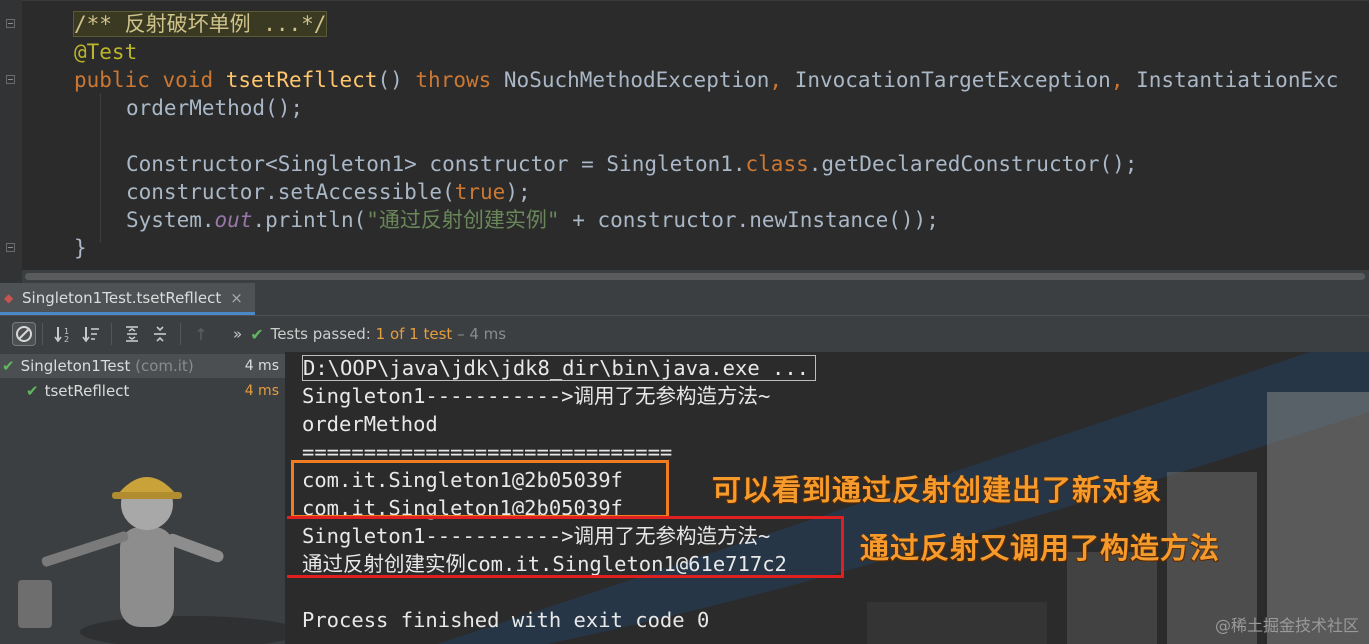  I want to click on code-token: .println(, so click(309, 220).